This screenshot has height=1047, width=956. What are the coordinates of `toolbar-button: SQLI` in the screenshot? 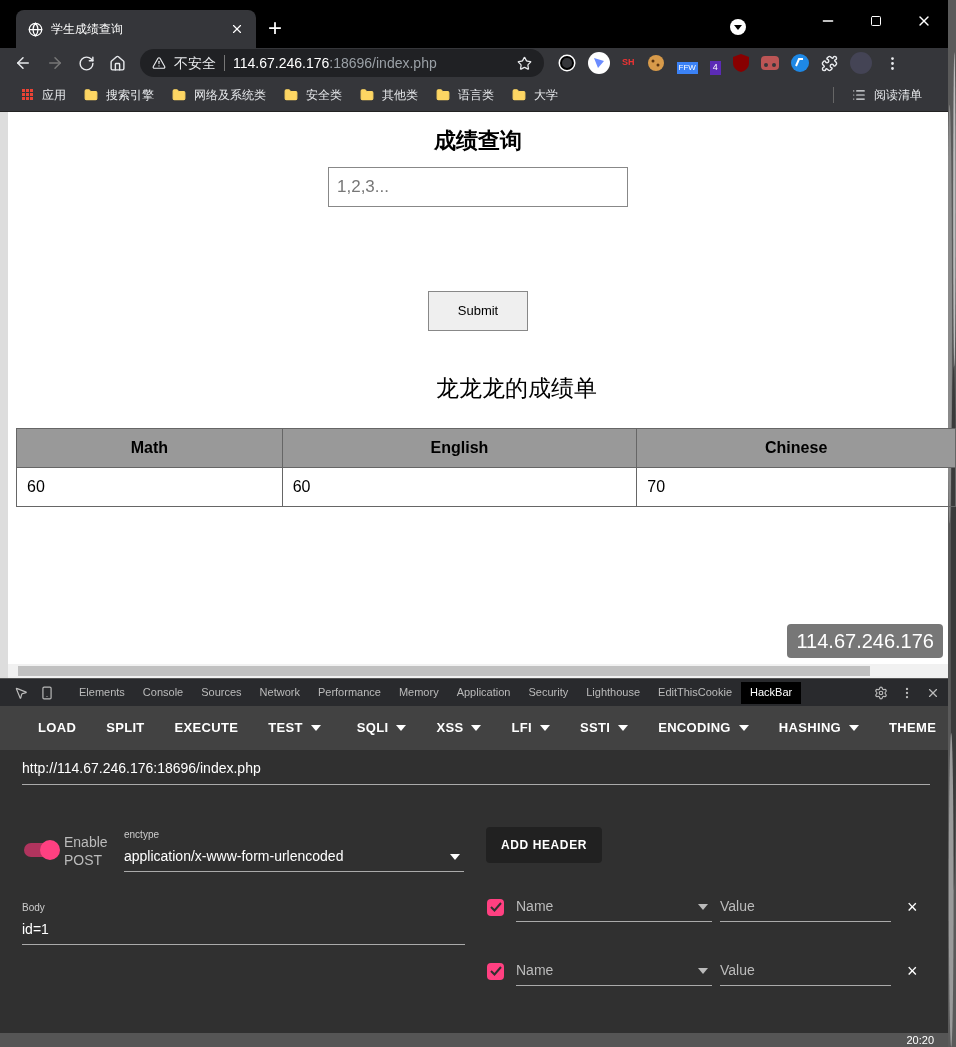 It's located at (381, 728).